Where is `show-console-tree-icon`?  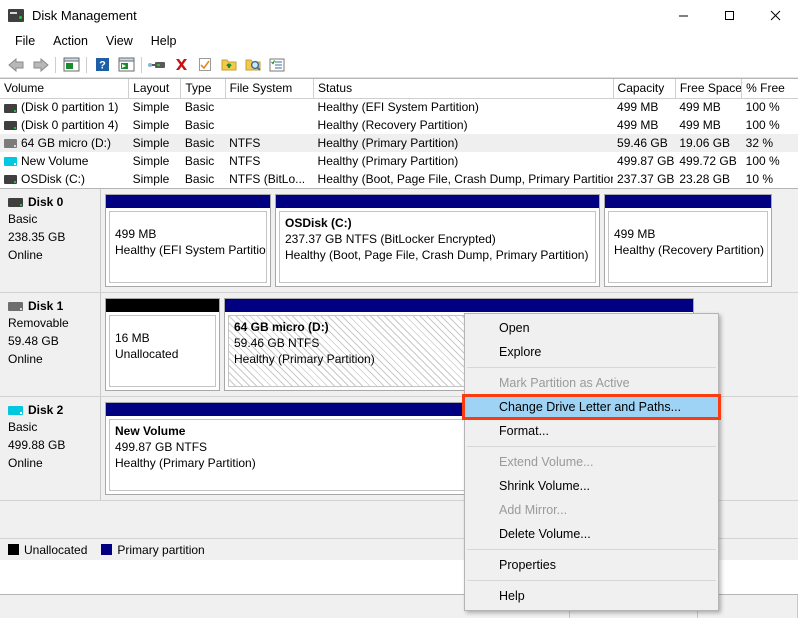
show-console-tree-icon is located at coordinates (71, 65).